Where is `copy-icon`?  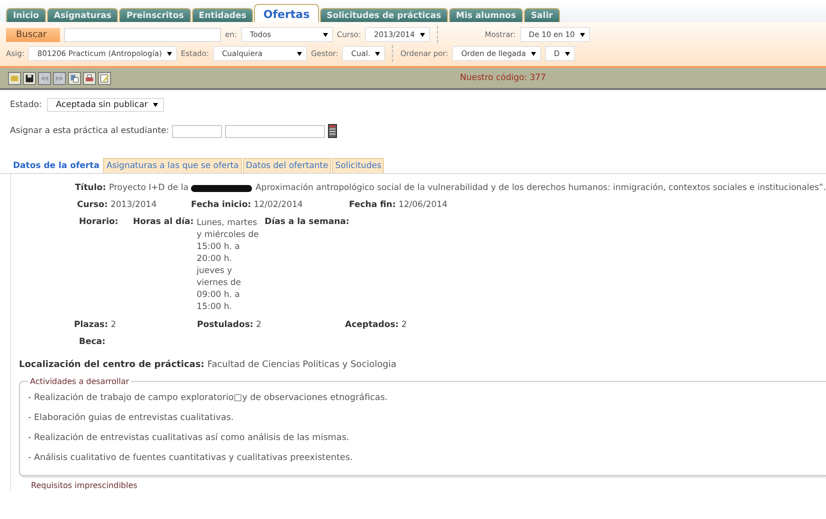 copy-icon is located at coordinates (74, 78).